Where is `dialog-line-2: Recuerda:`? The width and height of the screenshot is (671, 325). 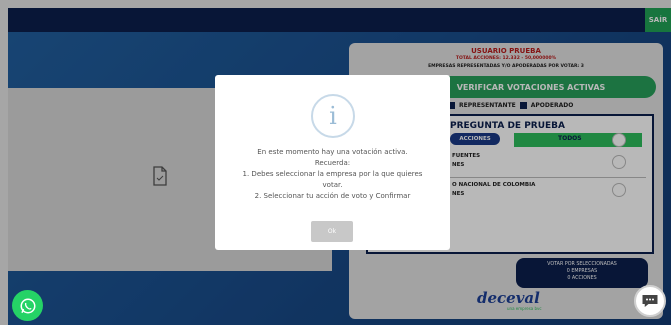
dialog-line-2: Recuerda: is located at coordinates (332, 163).